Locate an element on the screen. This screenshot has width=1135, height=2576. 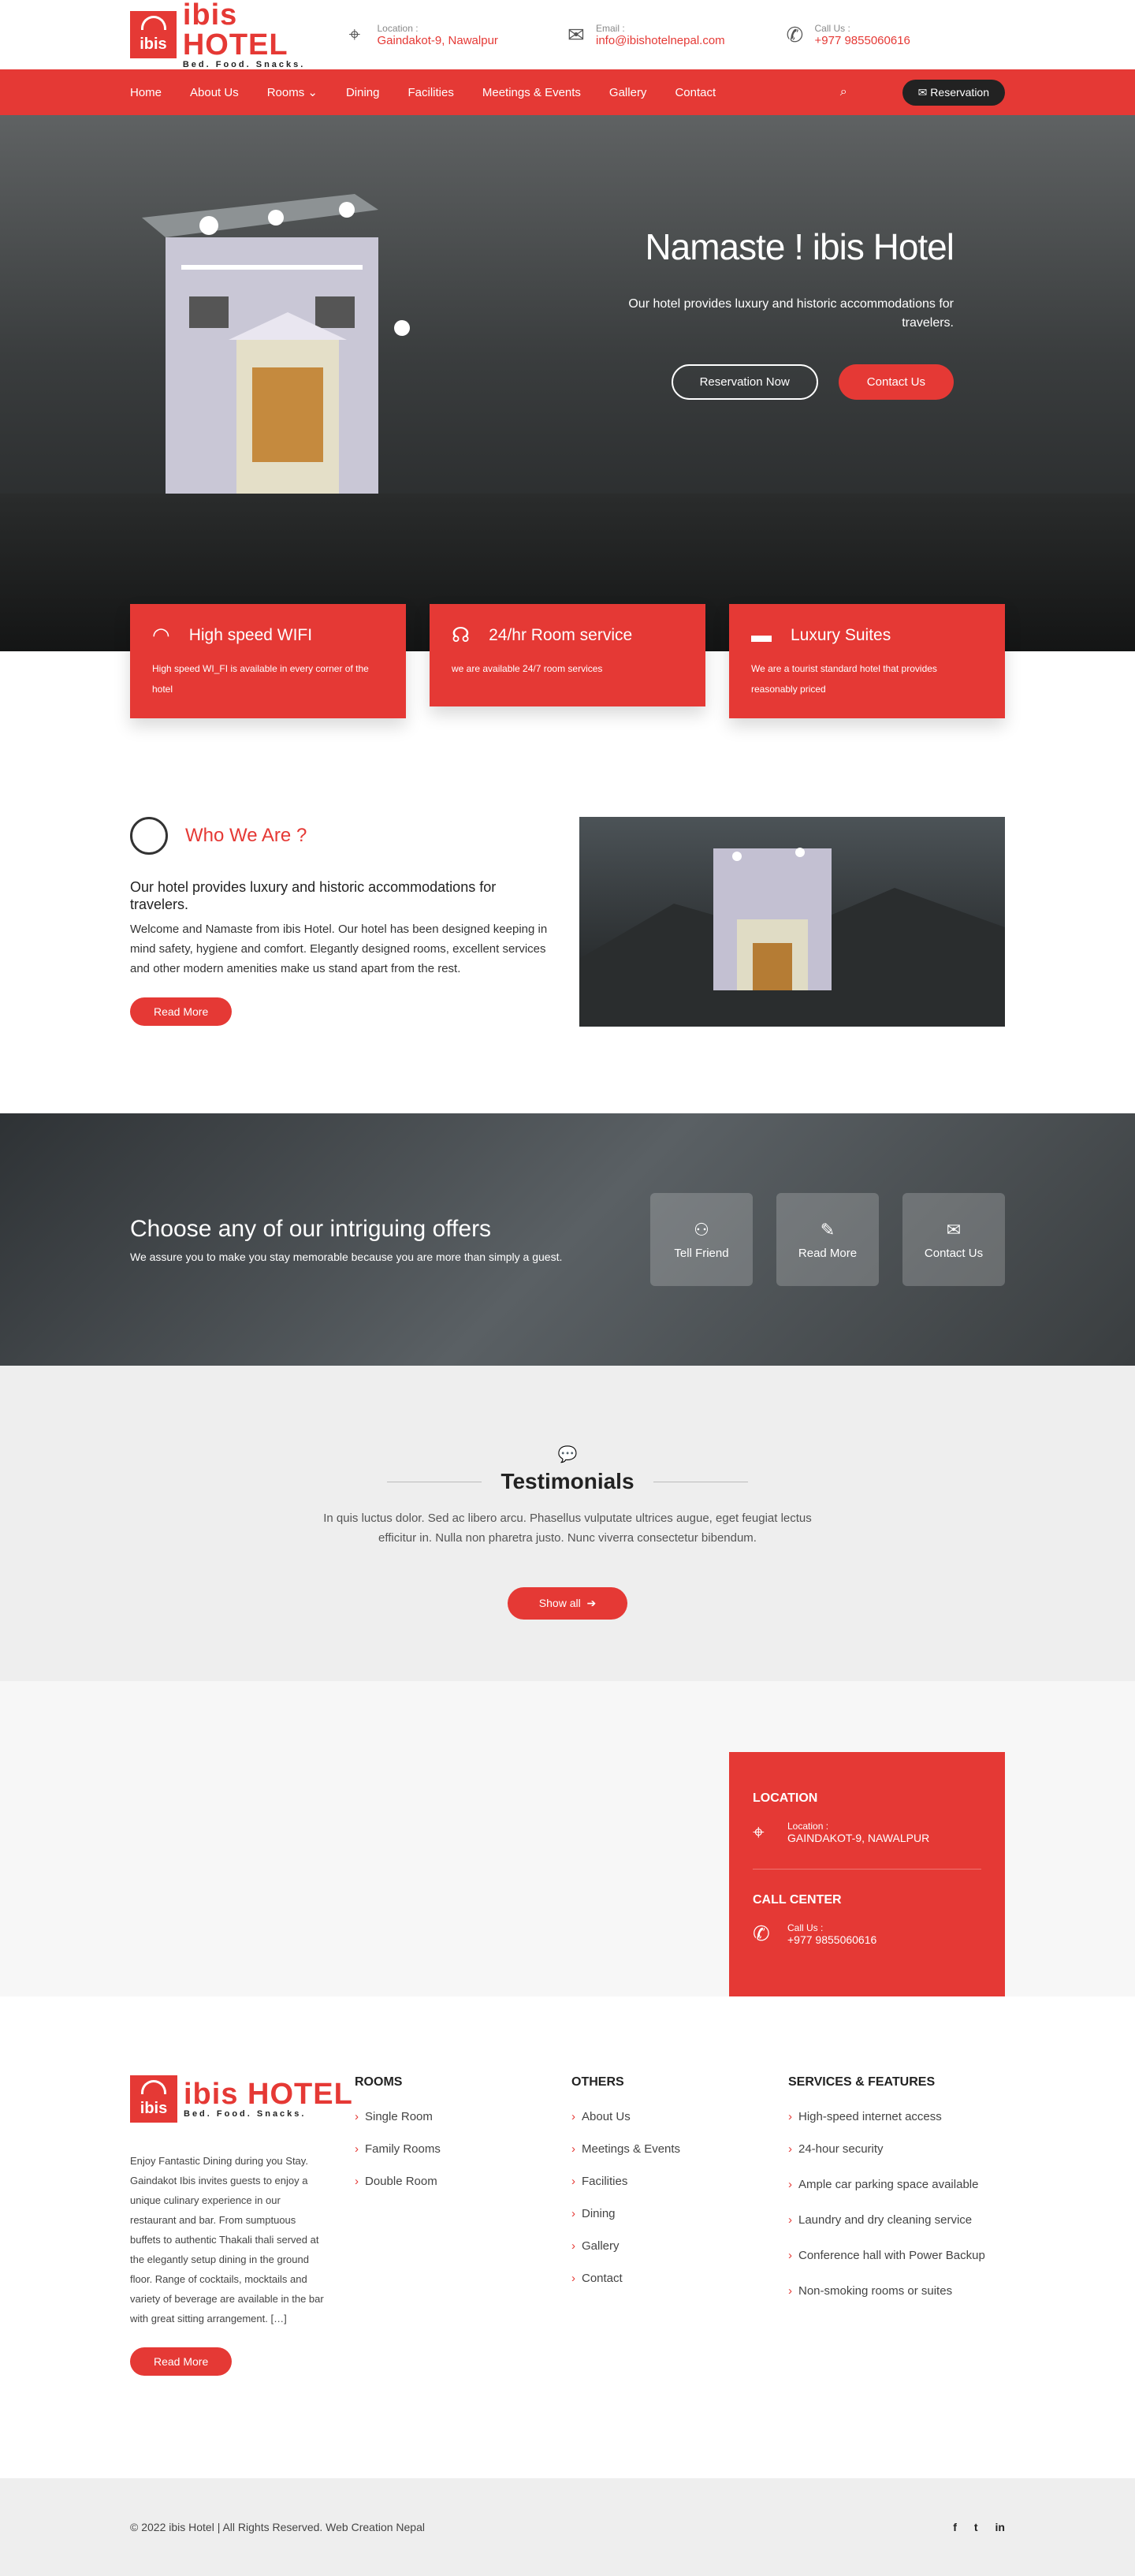
footer-link-contact: Contact is located at coordinates (679, 2279).